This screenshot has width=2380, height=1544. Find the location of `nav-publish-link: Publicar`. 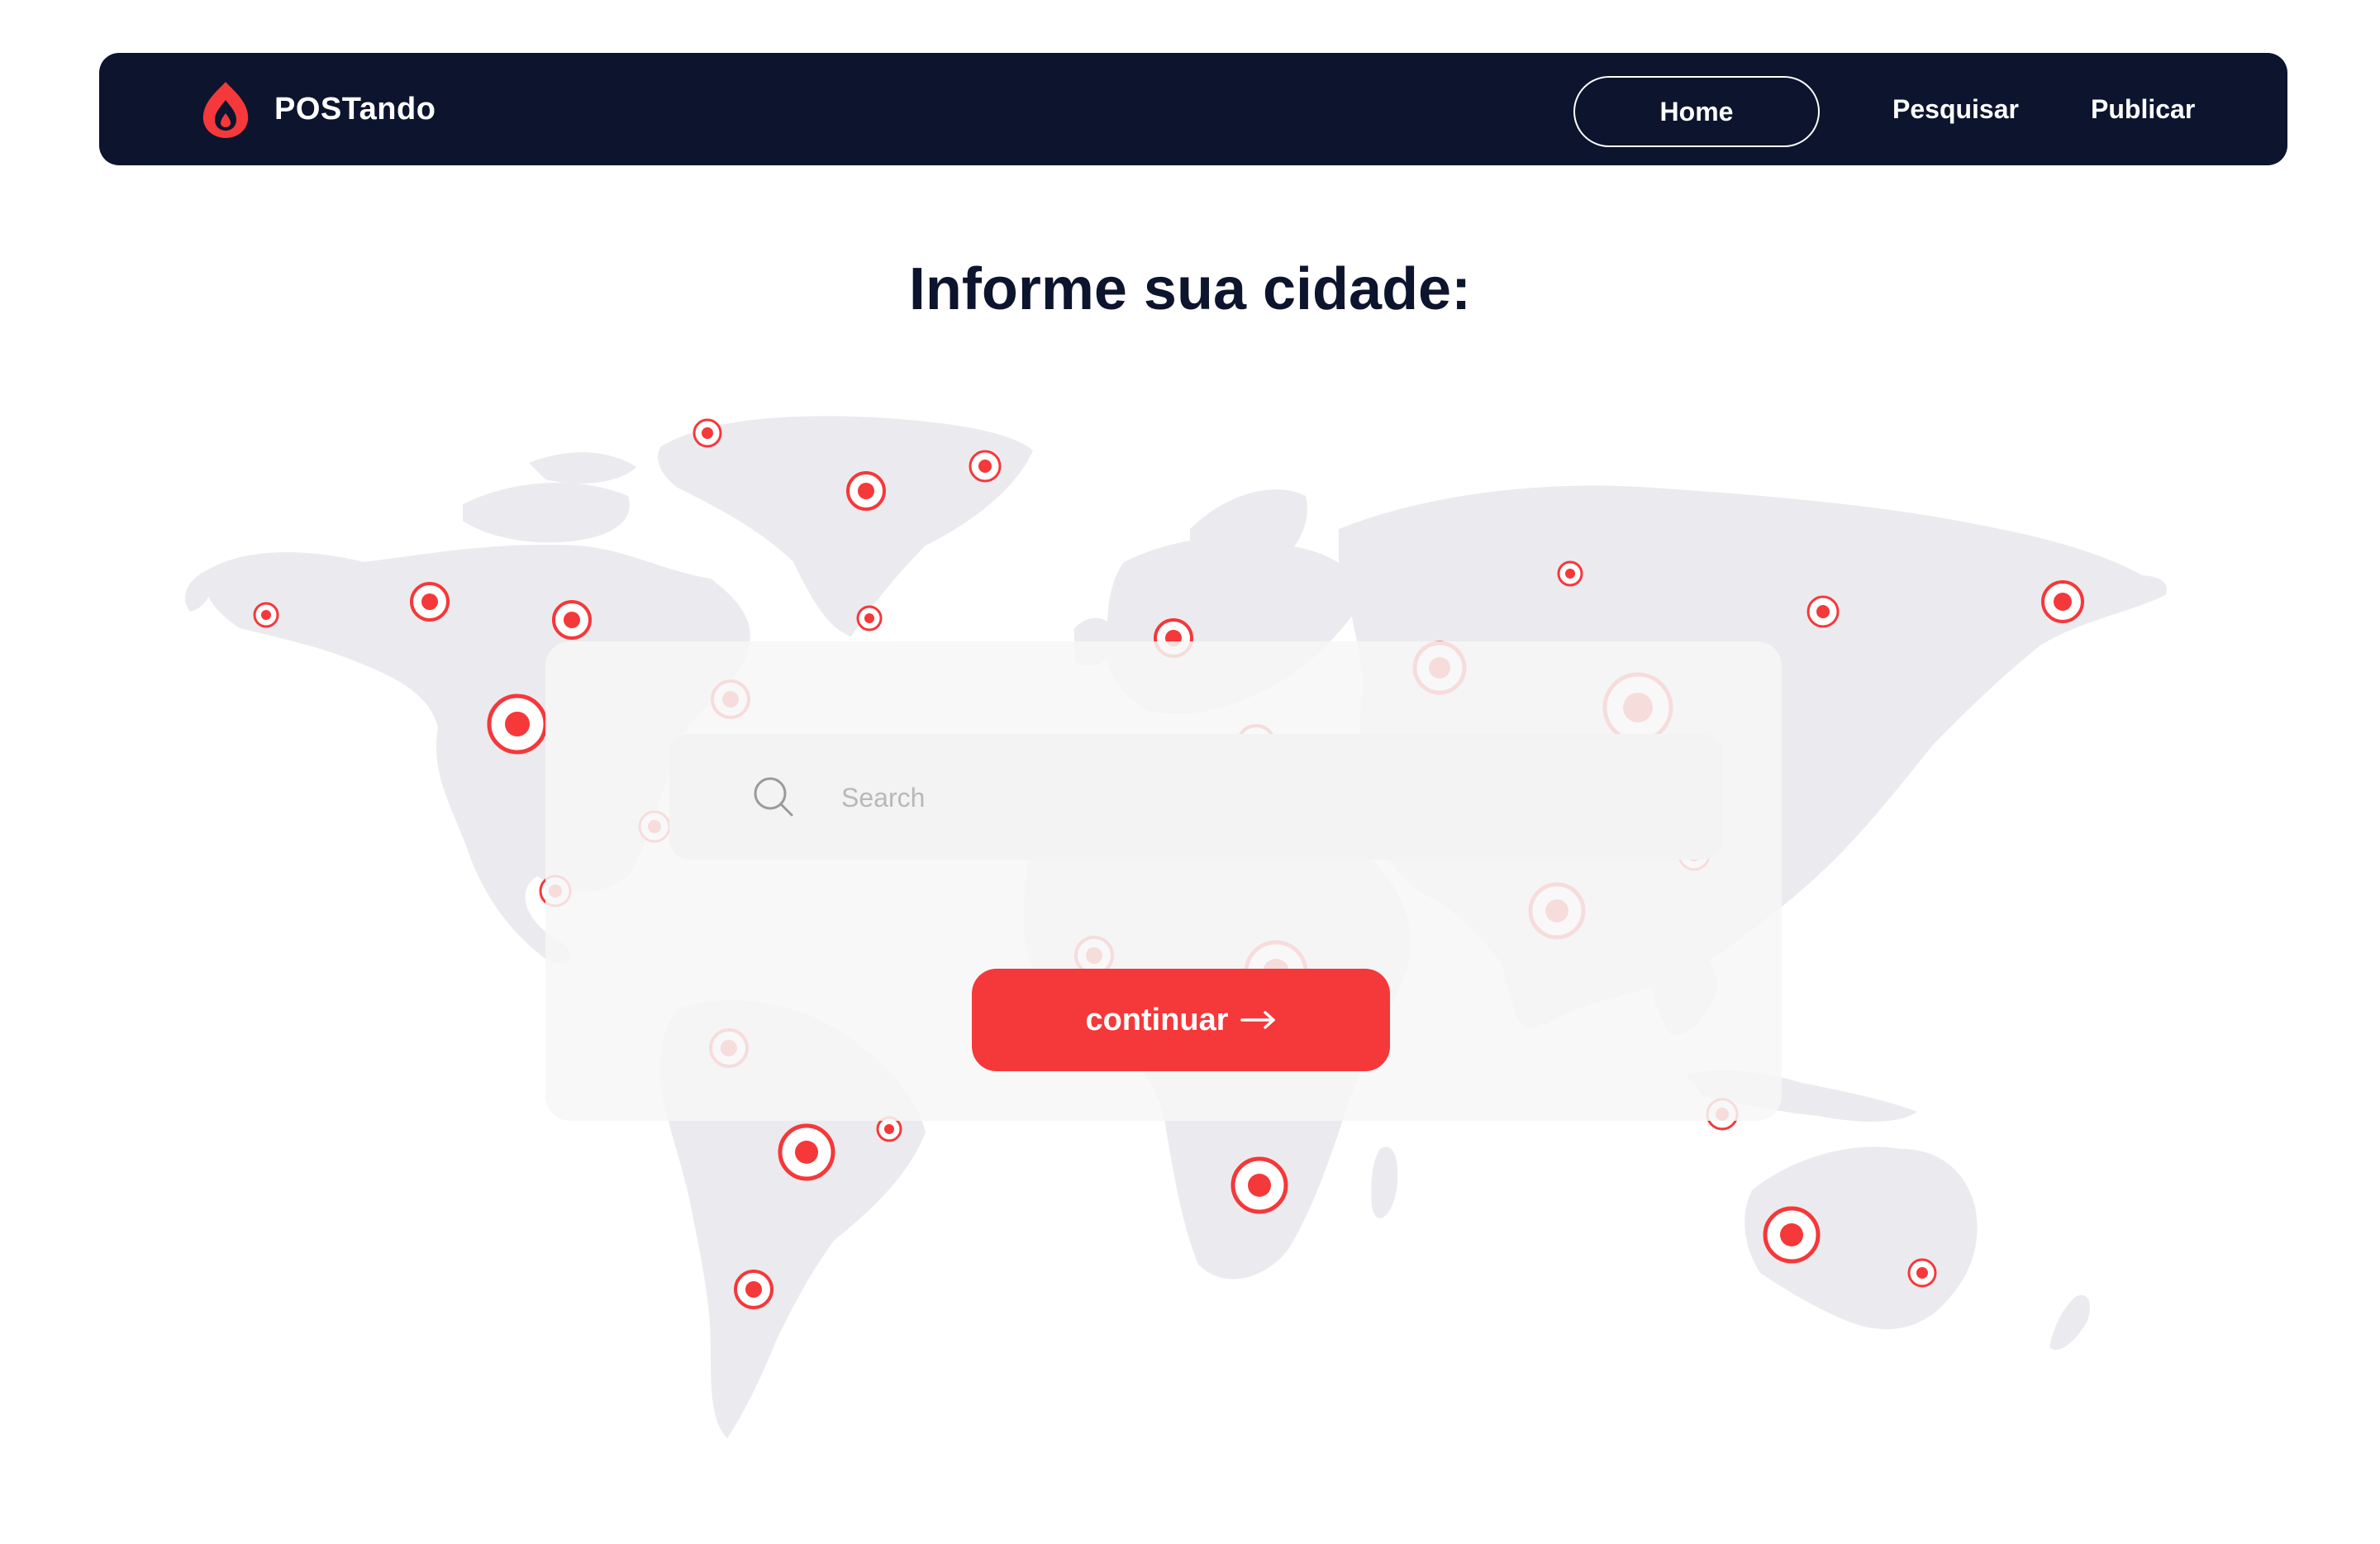

nav-publish-link: Publicar is located at coordinates (2143, 109).